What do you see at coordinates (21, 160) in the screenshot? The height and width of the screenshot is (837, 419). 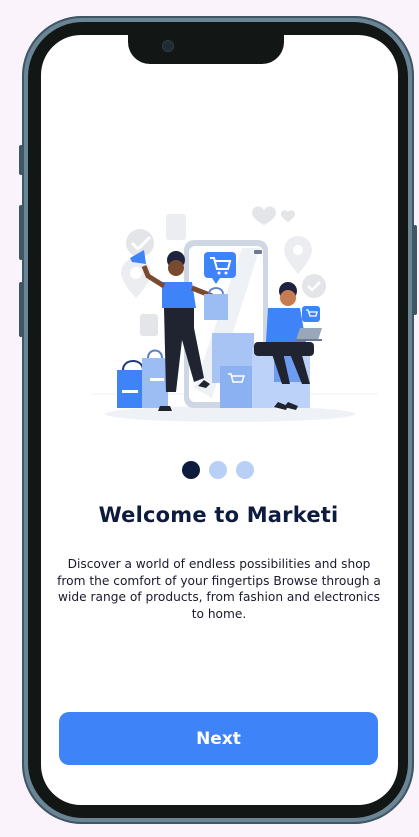 I see `mute-switch` at bounding box center [21, 160].